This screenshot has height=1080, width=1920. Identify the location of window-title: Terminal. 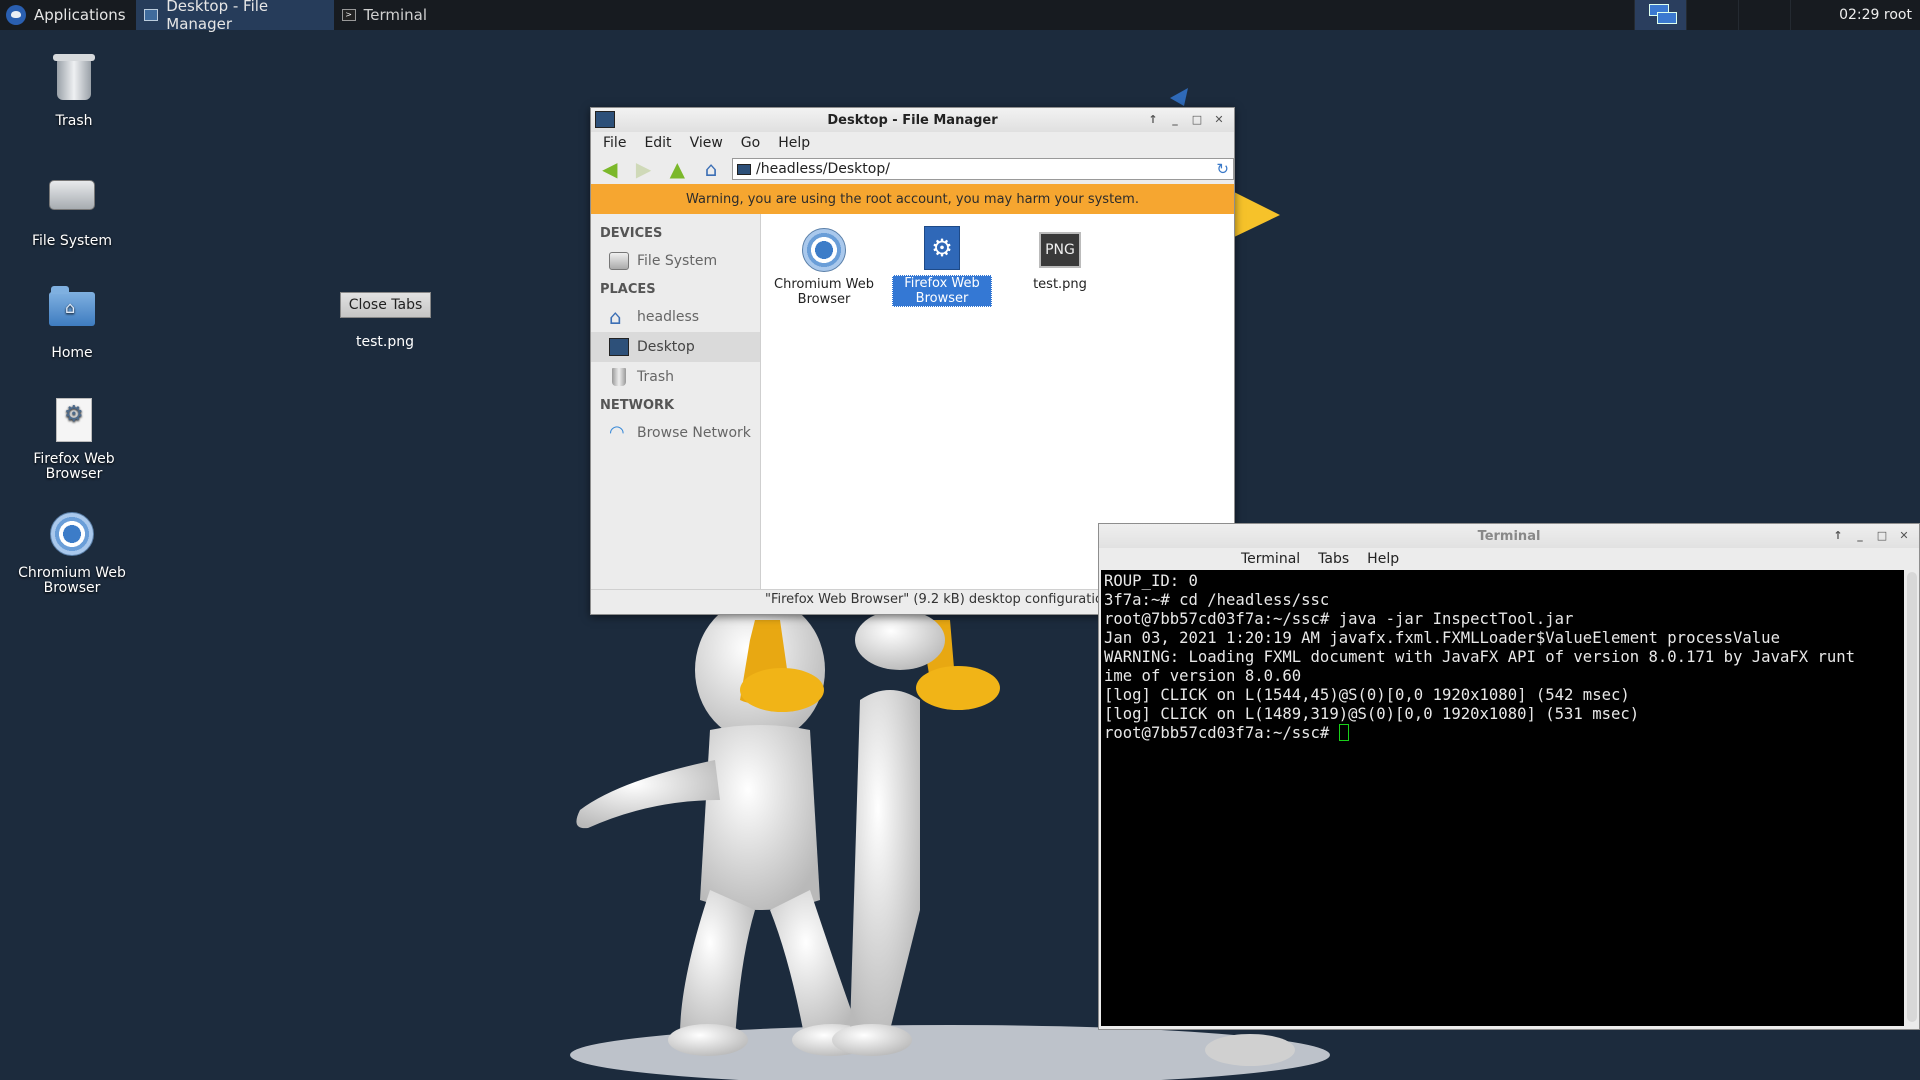
(1509, 536).